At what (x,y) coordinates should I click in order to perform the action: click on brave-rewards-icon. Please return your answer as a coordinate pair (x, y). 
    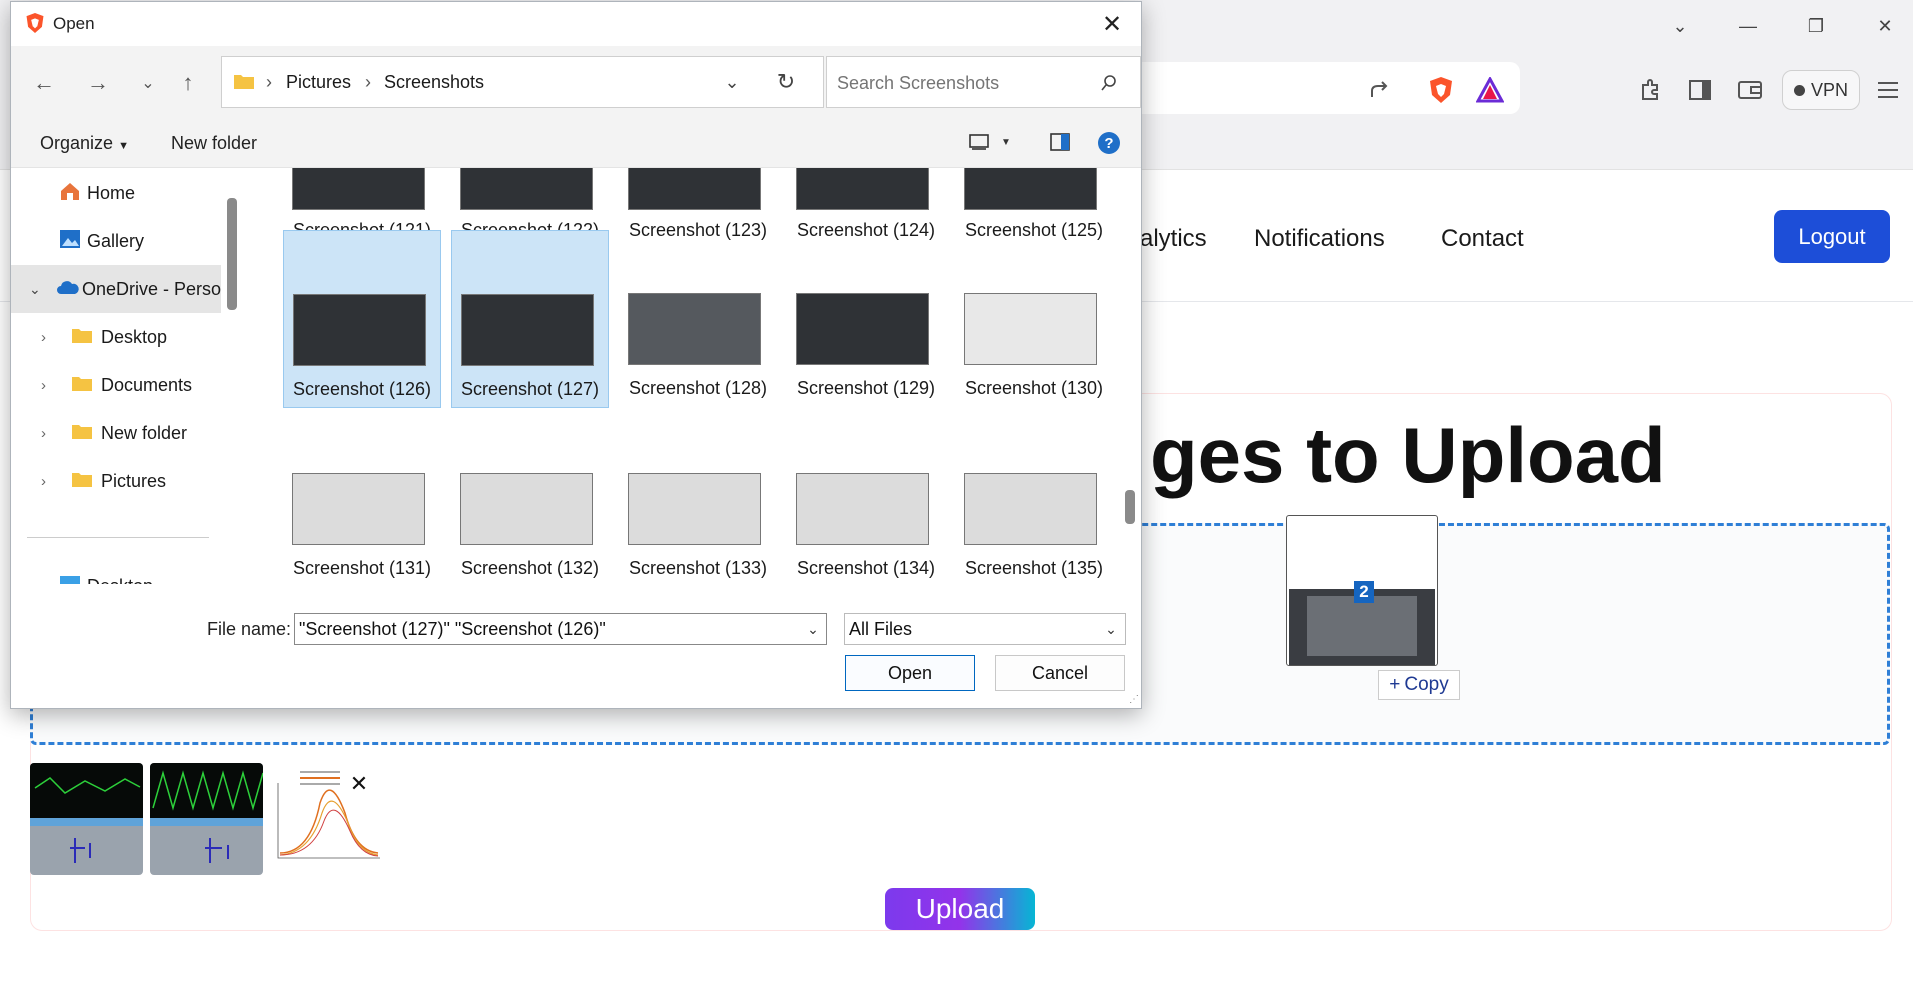
    Looking at the image, I should click on (1490, 90).